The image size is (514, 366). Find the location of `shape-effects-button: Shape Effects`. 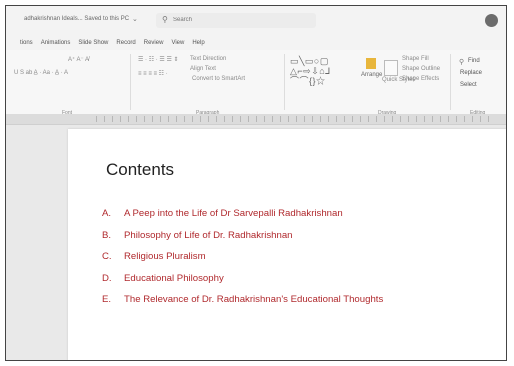

shape-effects-button: Shape Effects is located at coordinates (420, 79).